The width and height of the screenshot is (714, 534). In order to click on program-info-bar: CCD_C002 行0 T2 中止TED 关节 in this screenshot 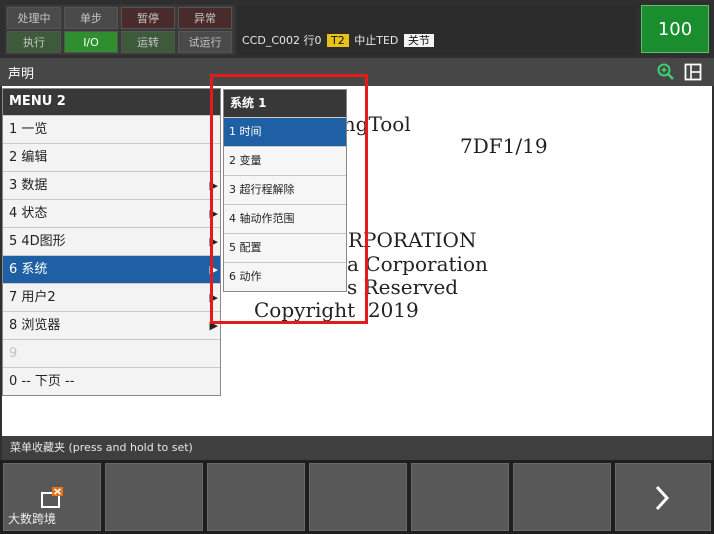, I will do `click(437, 30)`.